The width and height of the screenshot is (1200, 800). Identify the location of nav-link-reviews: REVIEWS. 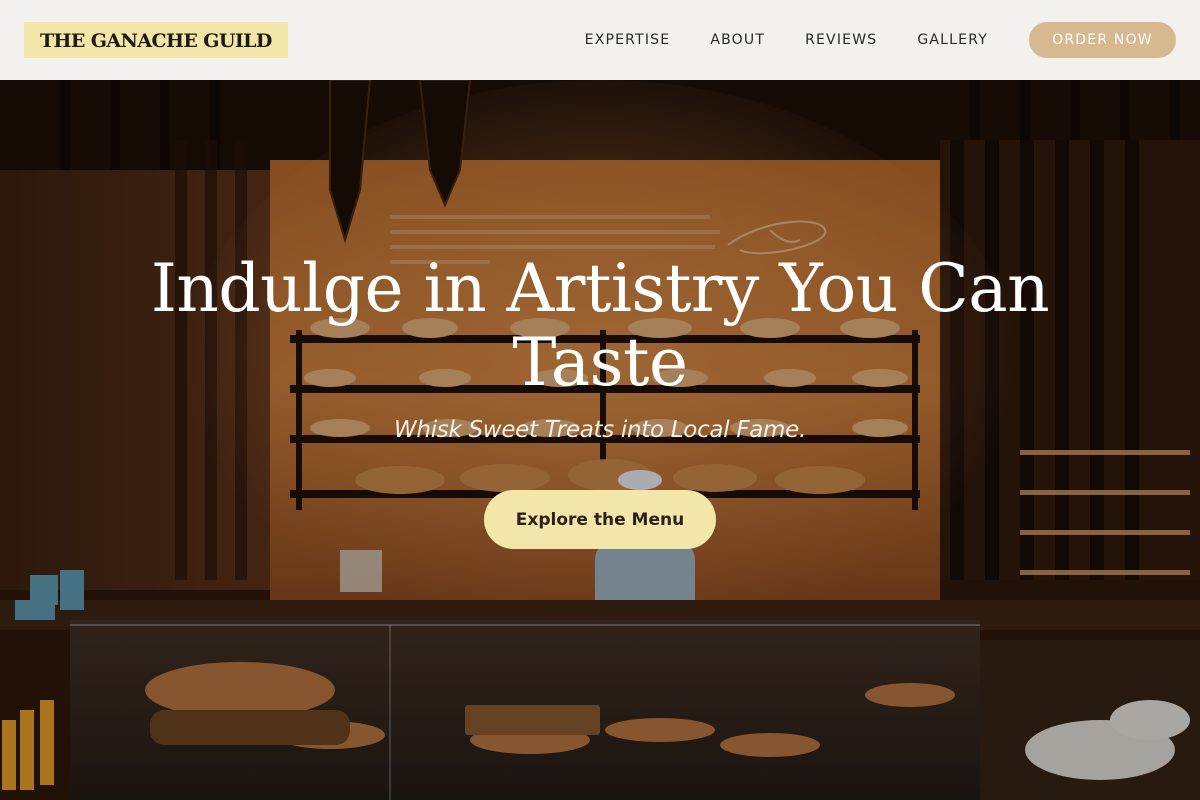
(841, 40).